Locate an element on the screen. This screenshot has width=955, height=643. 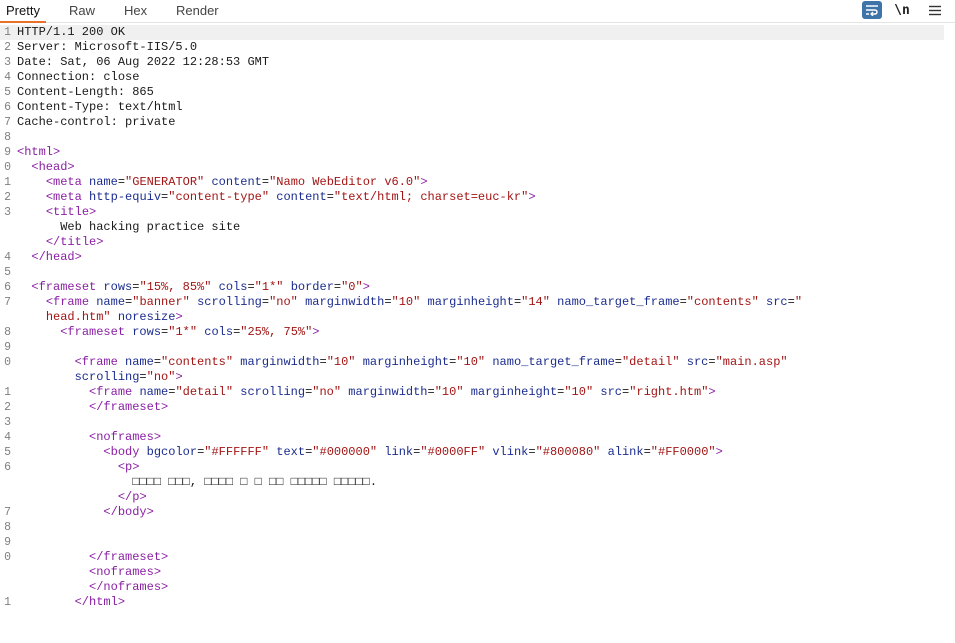
code-line: 5 is located at coordinates (477, 272).